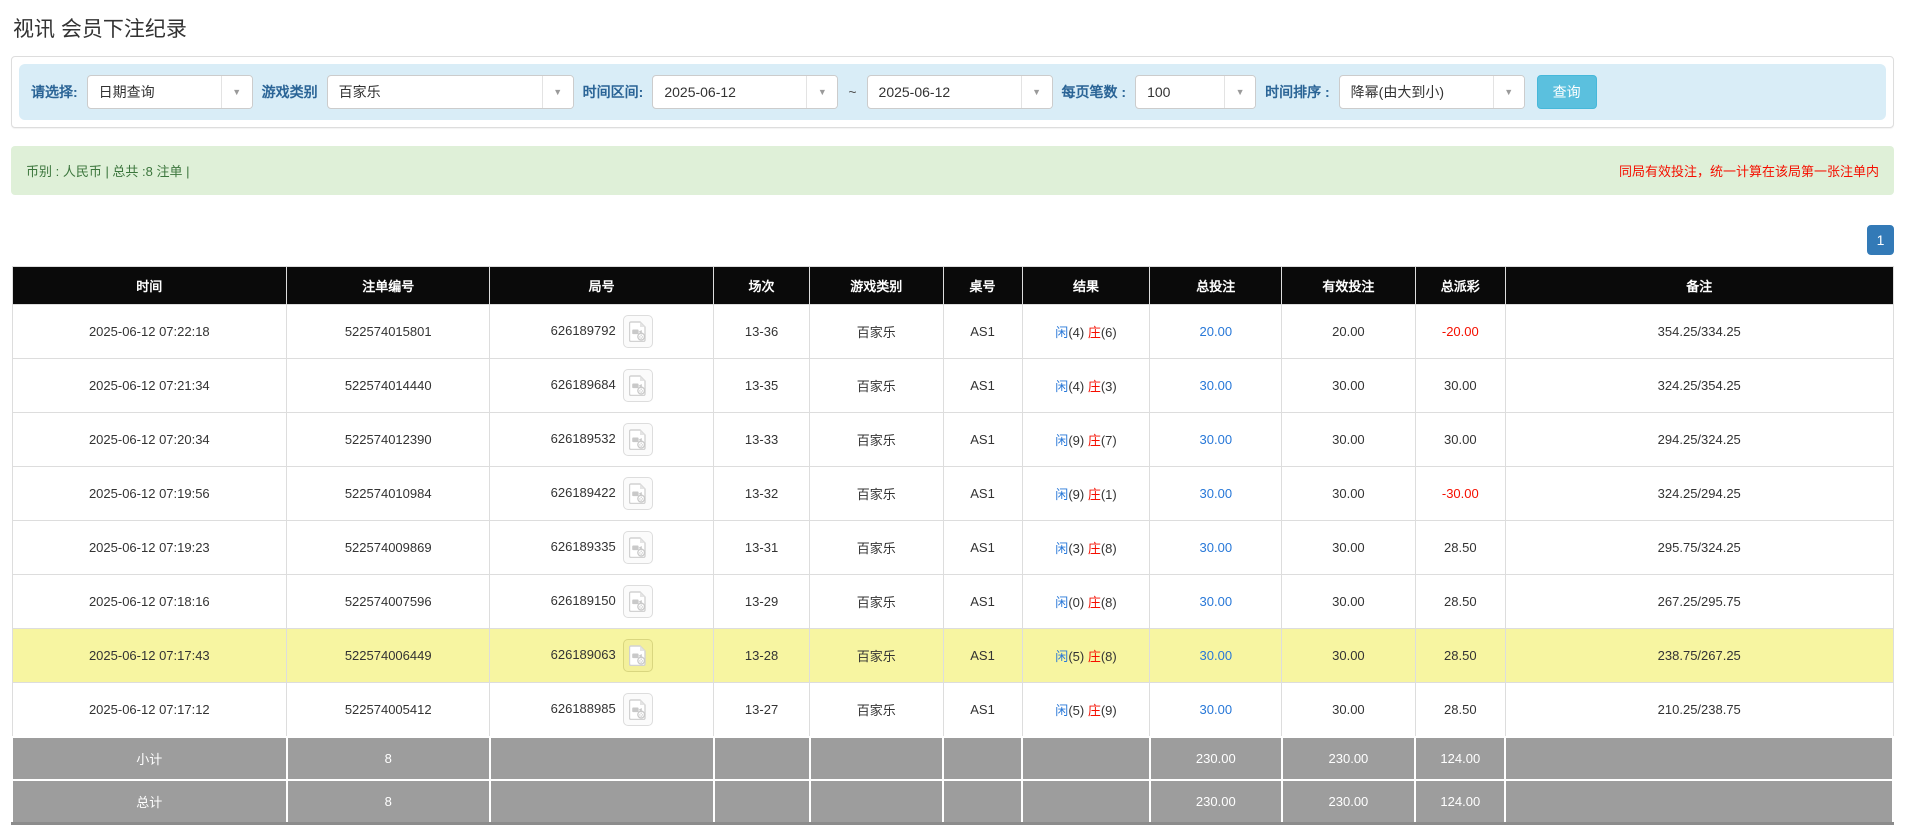  Describe the element at coordinates (914, 92) in the screenshot. I see `date-to-value: 2025-06-12` at that location.